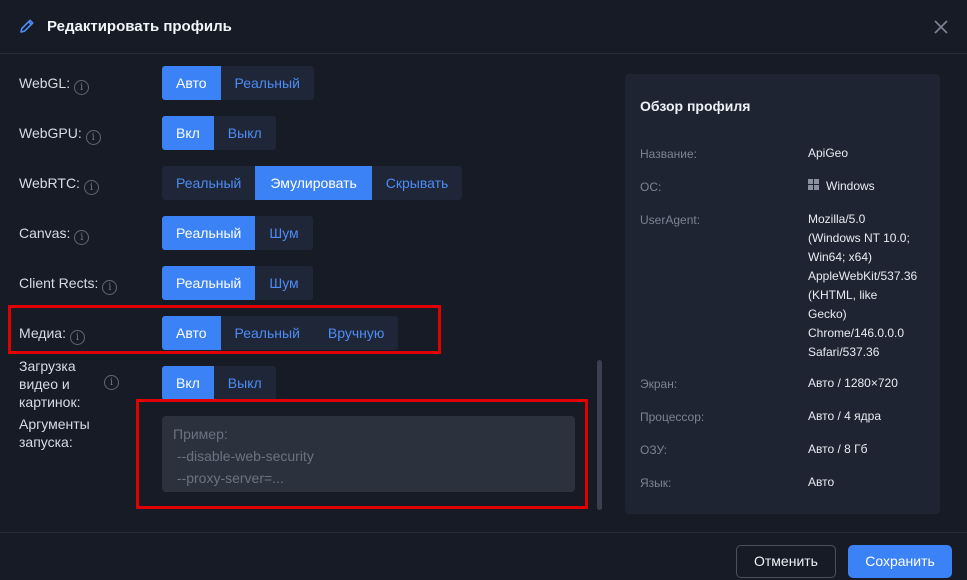 The width and height of the screenshot is (967, 580). Describe the element at coordinates (651, 187) in the screenshot. I see `os-key: ОС:` at that location.